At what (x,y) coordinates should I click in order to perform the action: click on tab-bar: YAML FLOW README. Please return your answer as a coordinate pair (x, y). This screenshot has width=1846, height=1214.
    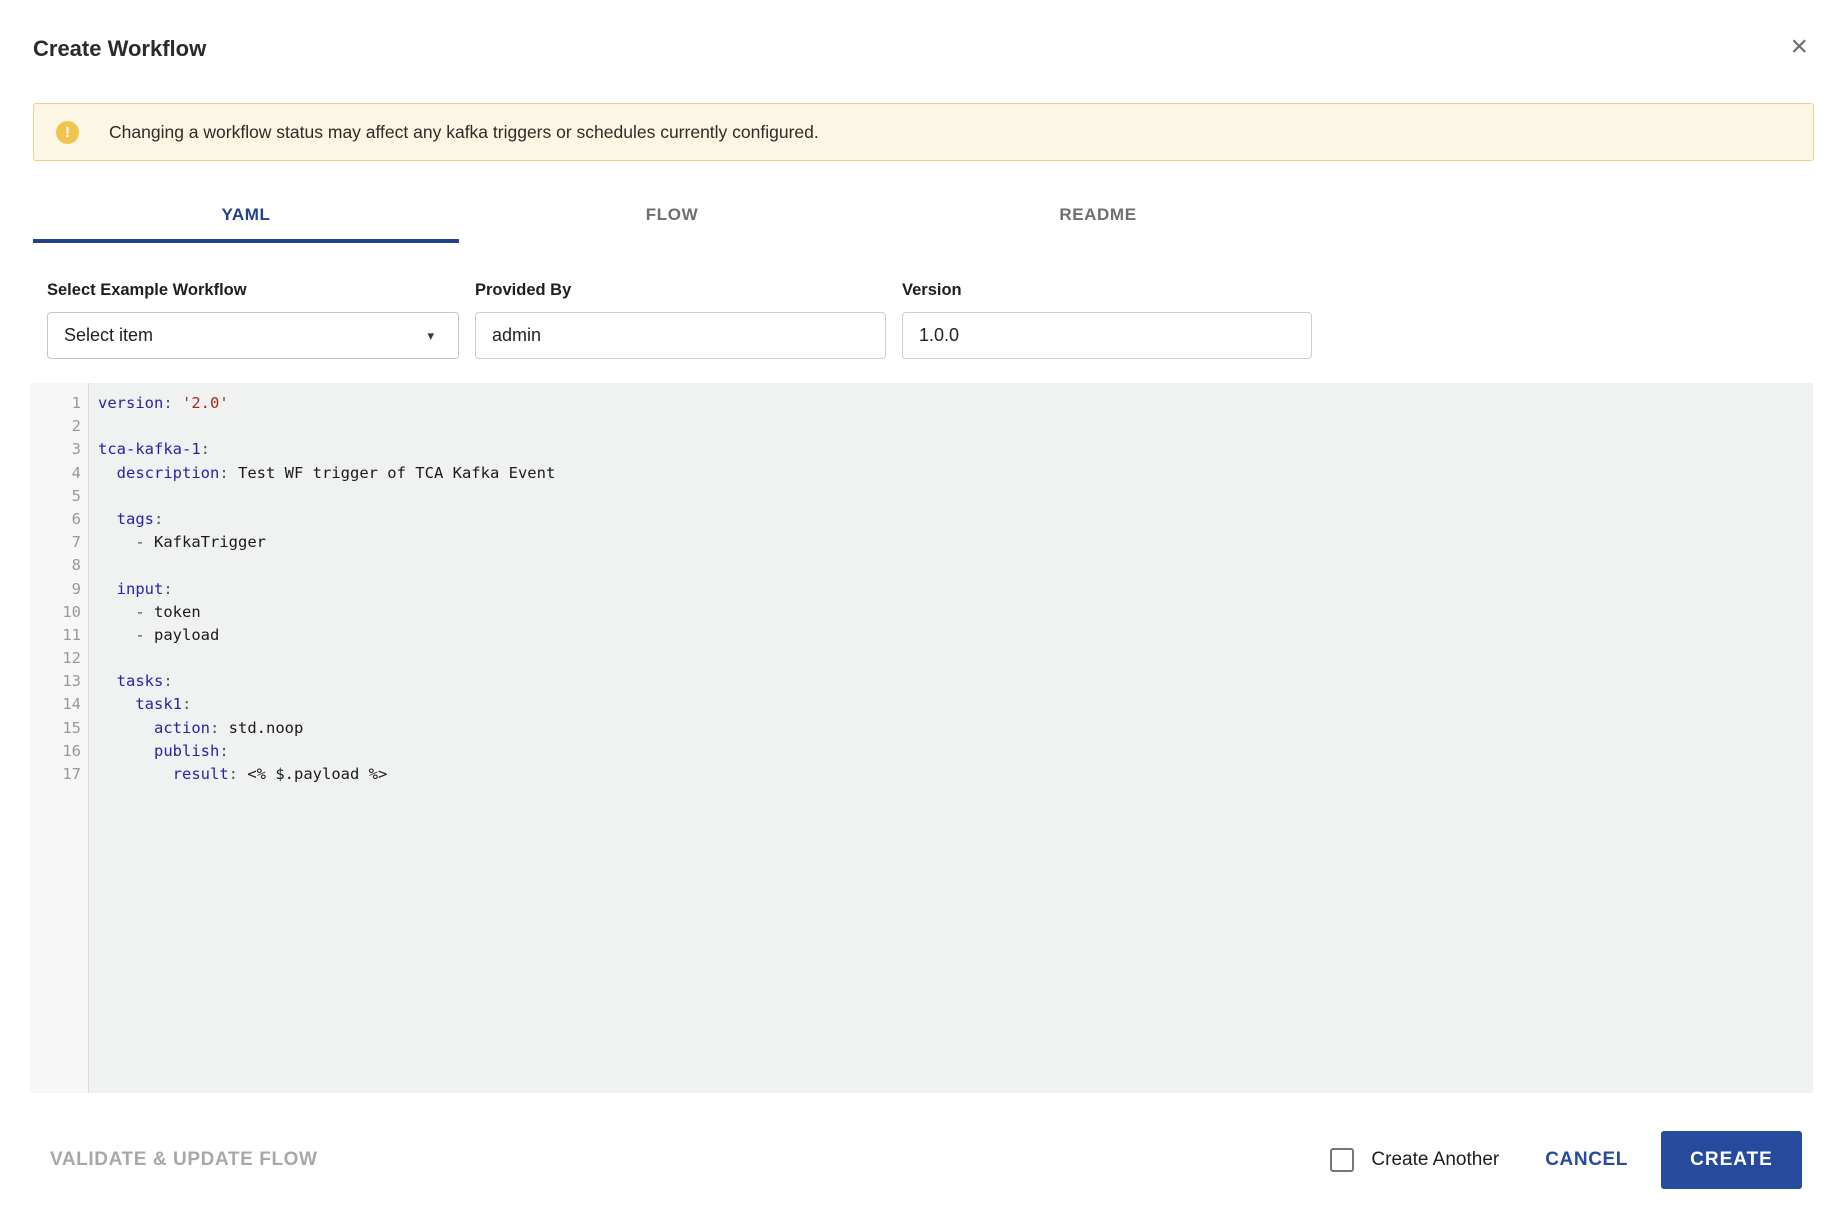
    Looking at the image, I should click on (672, 216).